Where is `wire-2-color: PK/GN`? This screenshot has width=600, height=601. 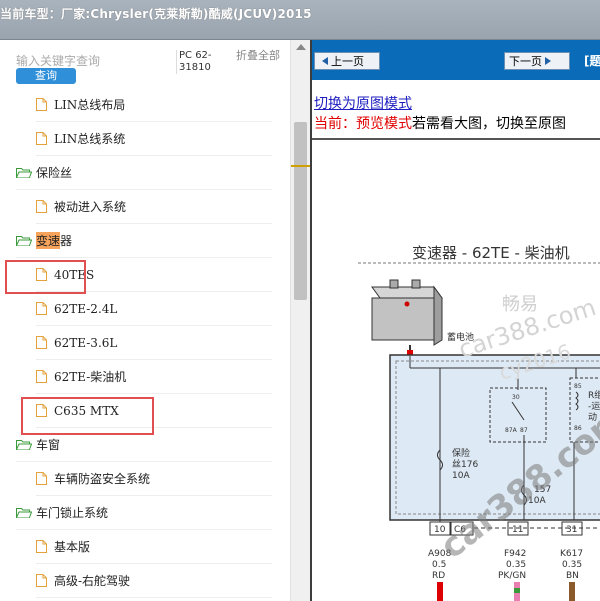 wire-2-color: PK/GN is located at coordinates (512, 576).